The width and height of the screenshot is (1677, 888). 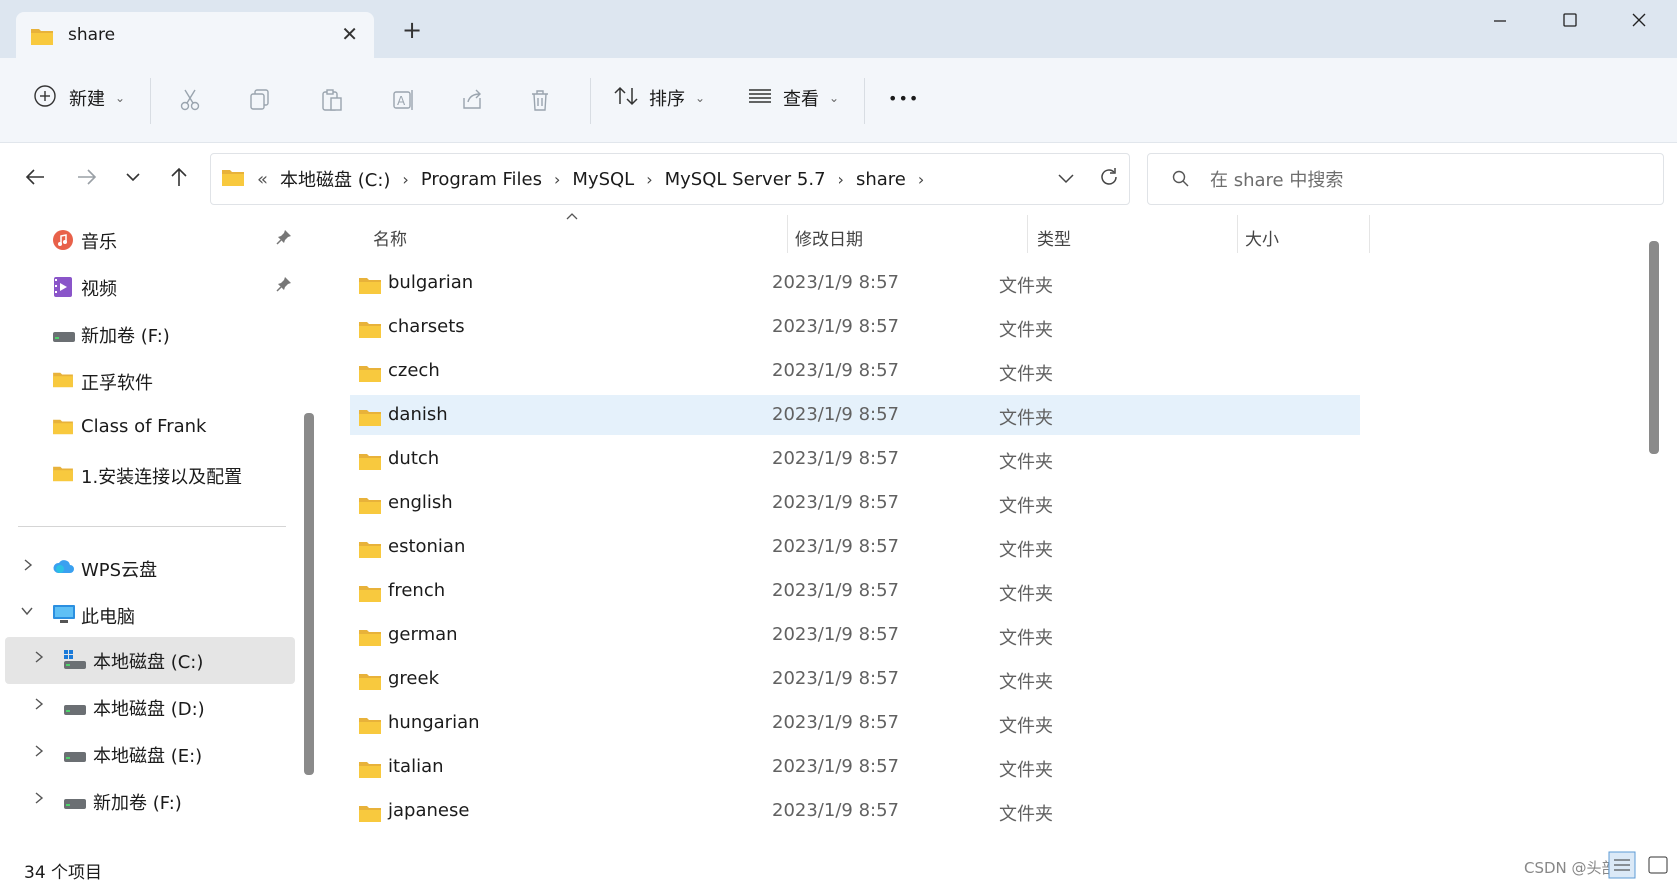 What do you see at coordinates (119, 570) in the screenshot?
I see `nav-item-label: WPS云盘` at bounding box center [119, 570].